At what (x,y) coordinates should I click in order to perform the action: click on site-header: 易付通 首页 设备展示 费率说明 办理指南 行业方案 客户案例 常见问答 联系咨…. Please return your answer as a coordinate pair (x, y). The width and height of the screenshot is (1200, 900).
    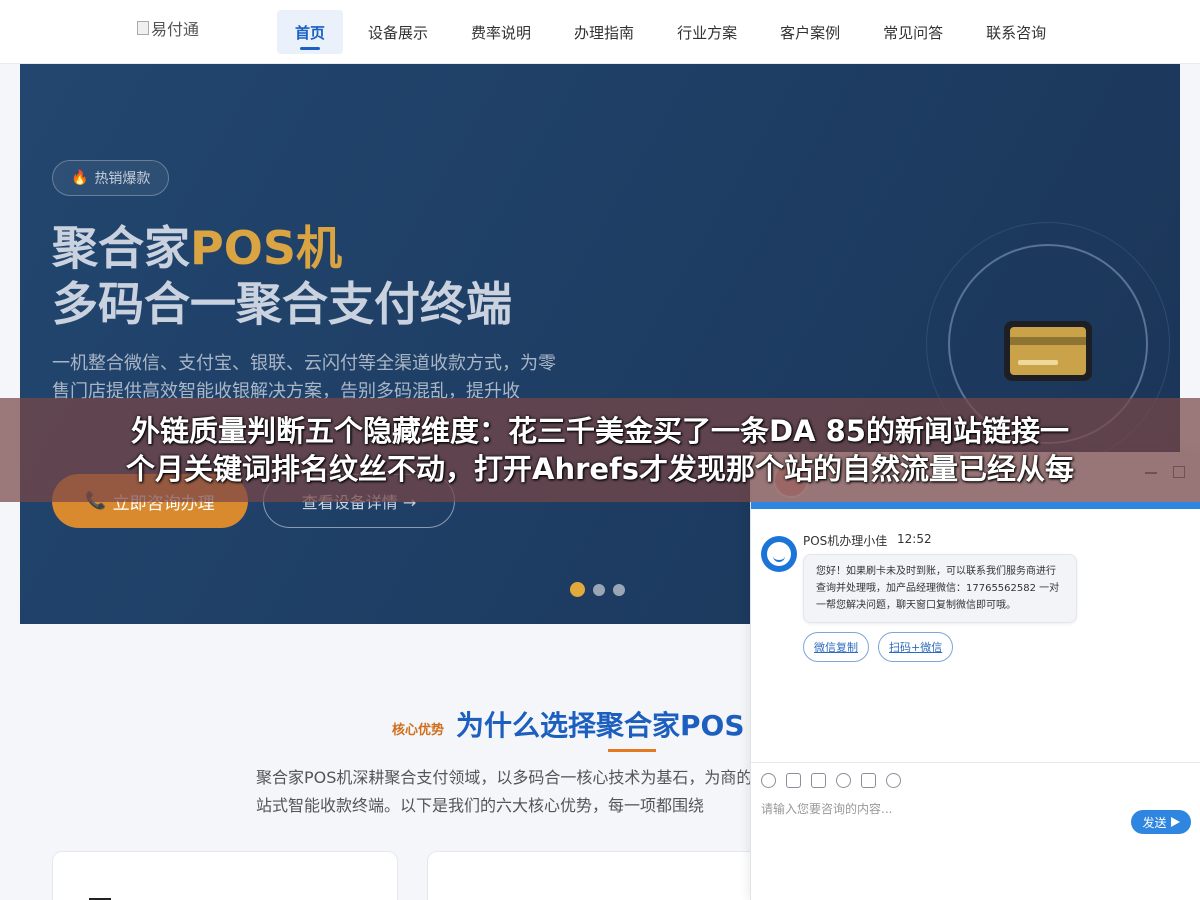
    Looking at the image, I should click on (600, 32).